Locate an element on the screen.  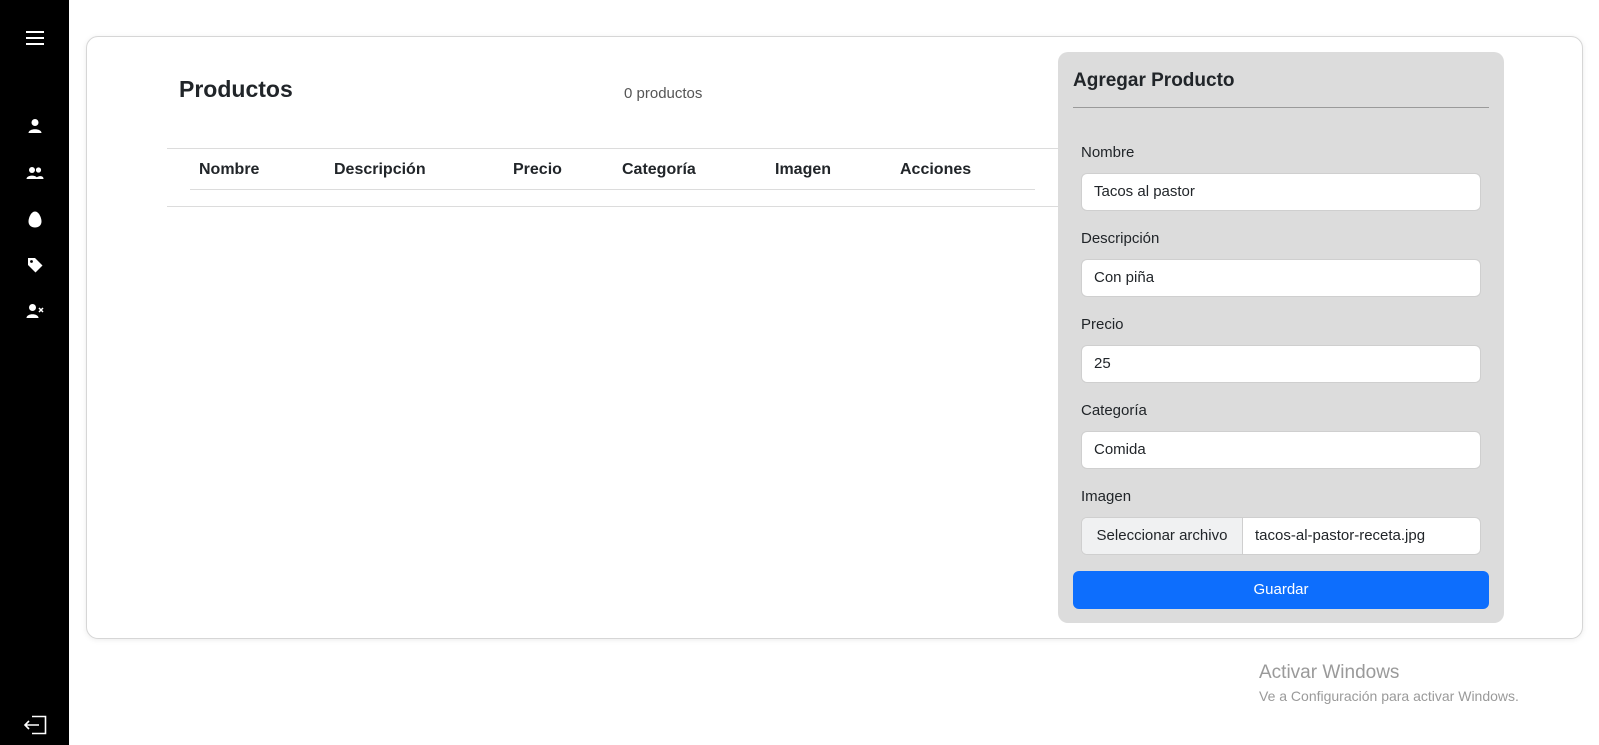
imagen-label: Imagen is located at coordinates (1106, 496).